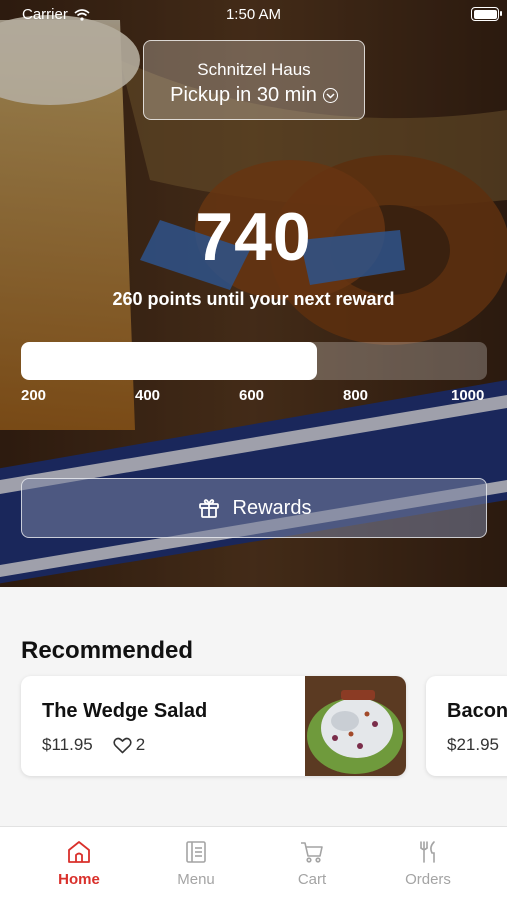  What do you see at coordinates (428, 879) in the screenshot?
I see `tab-label: Orders` at bounding box center [428, 879].